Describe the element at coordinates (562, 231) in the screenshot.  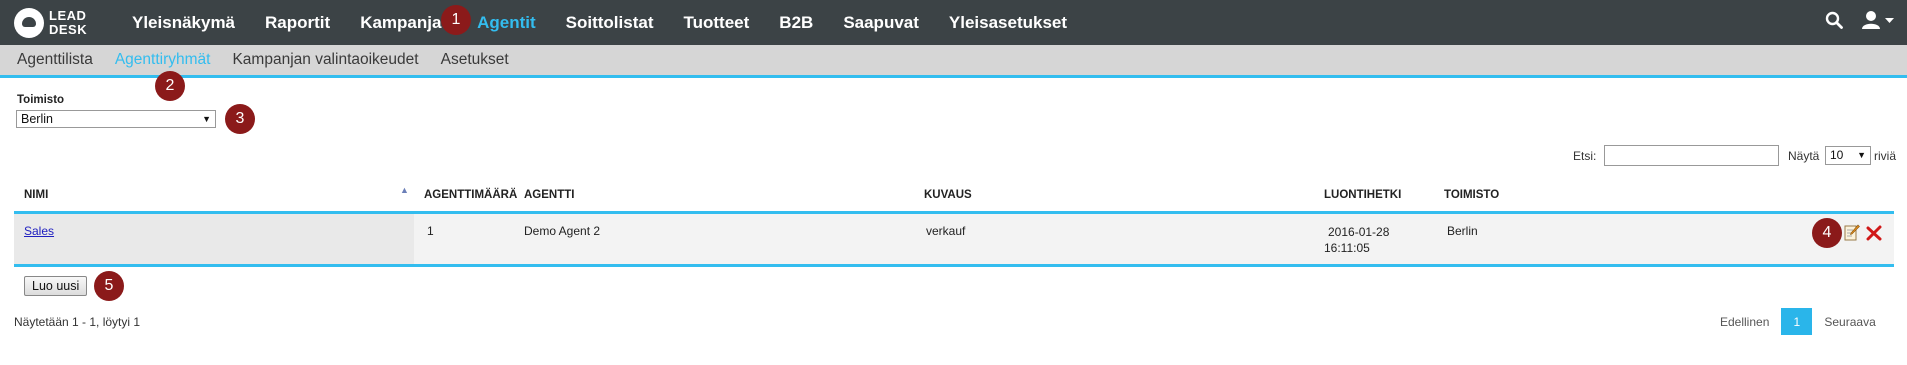
I see `row-agent-cell: Demo Agent 2` at that location.